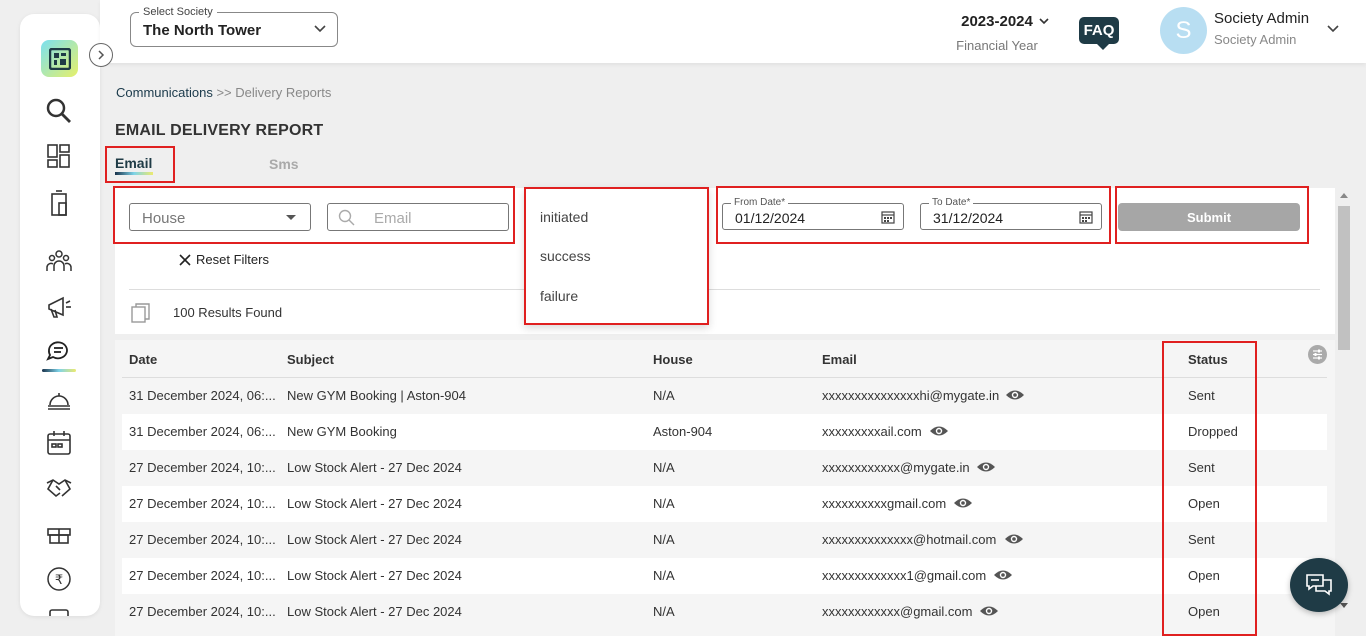 The image size is (1366, 636). Describe the element at coordinates (59, 307) in the screenshot. I see `announcement-icon` at that location.